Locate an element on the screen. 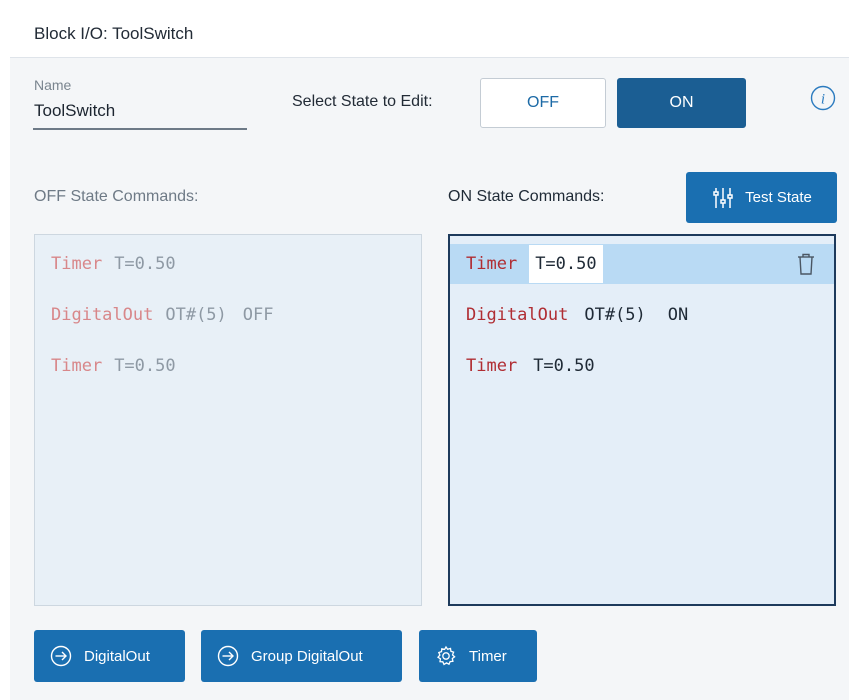  add-timer-button: Timer is located at coordinates (478, 656).